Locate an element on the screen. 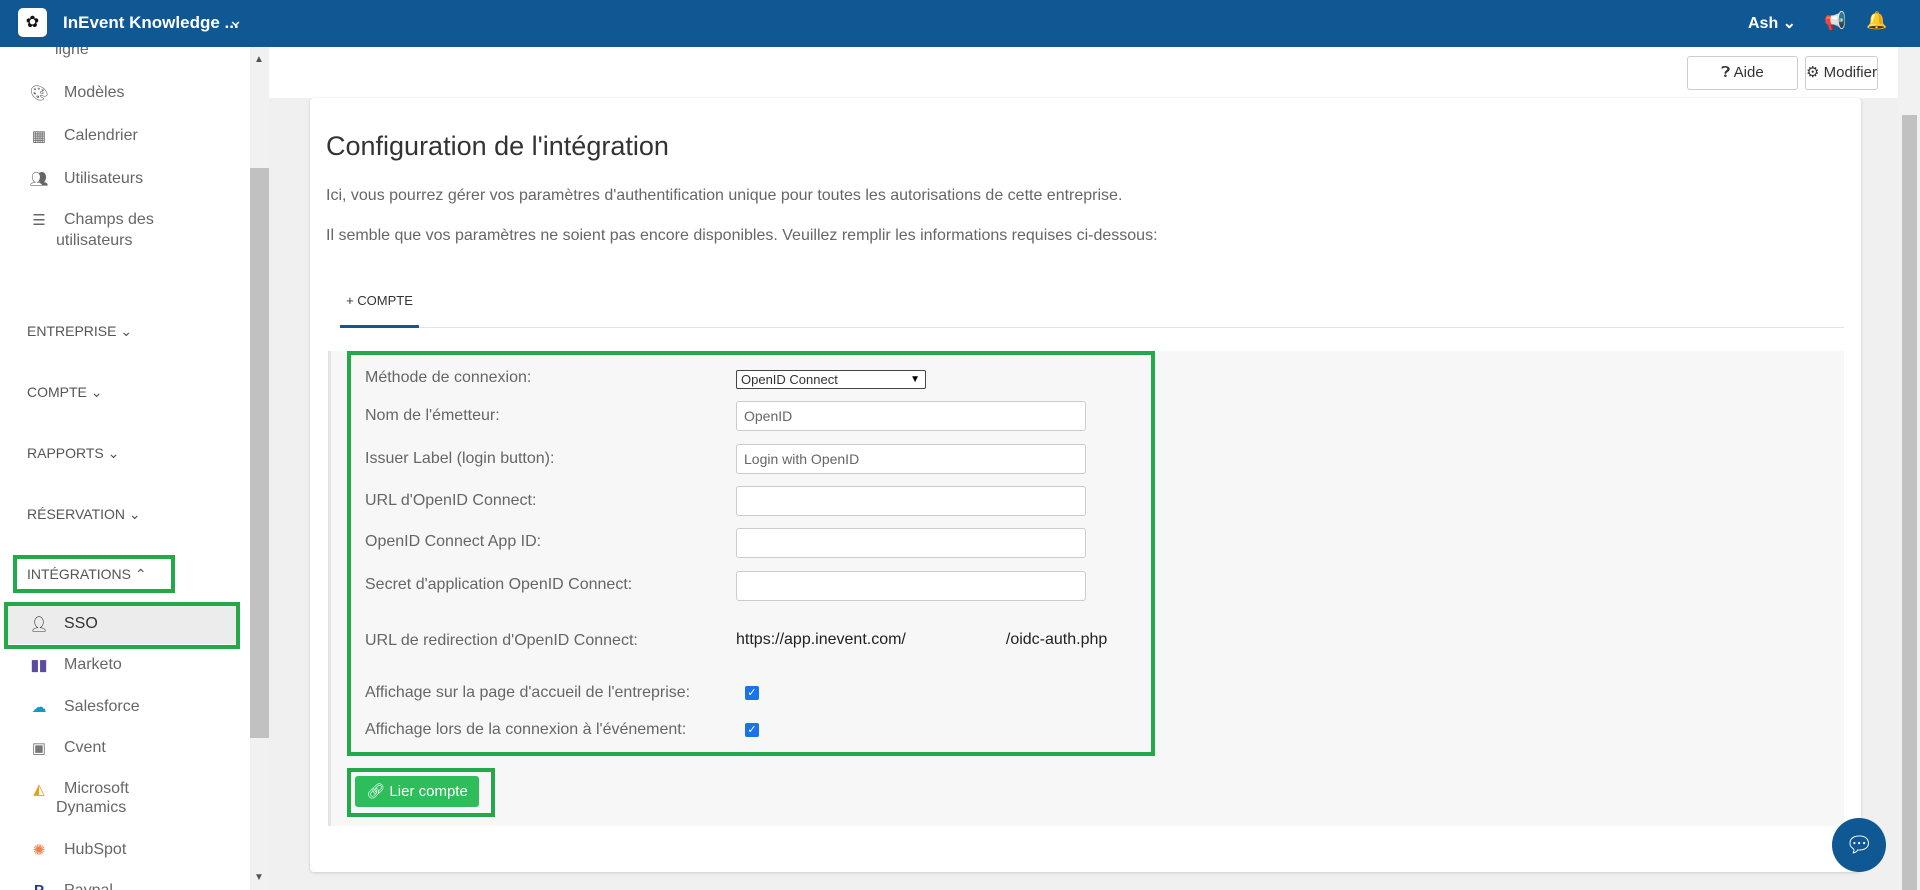 This screenshot has width=1920, height=890. cvent-icon: ▣ is located at coordinates (39, 748).